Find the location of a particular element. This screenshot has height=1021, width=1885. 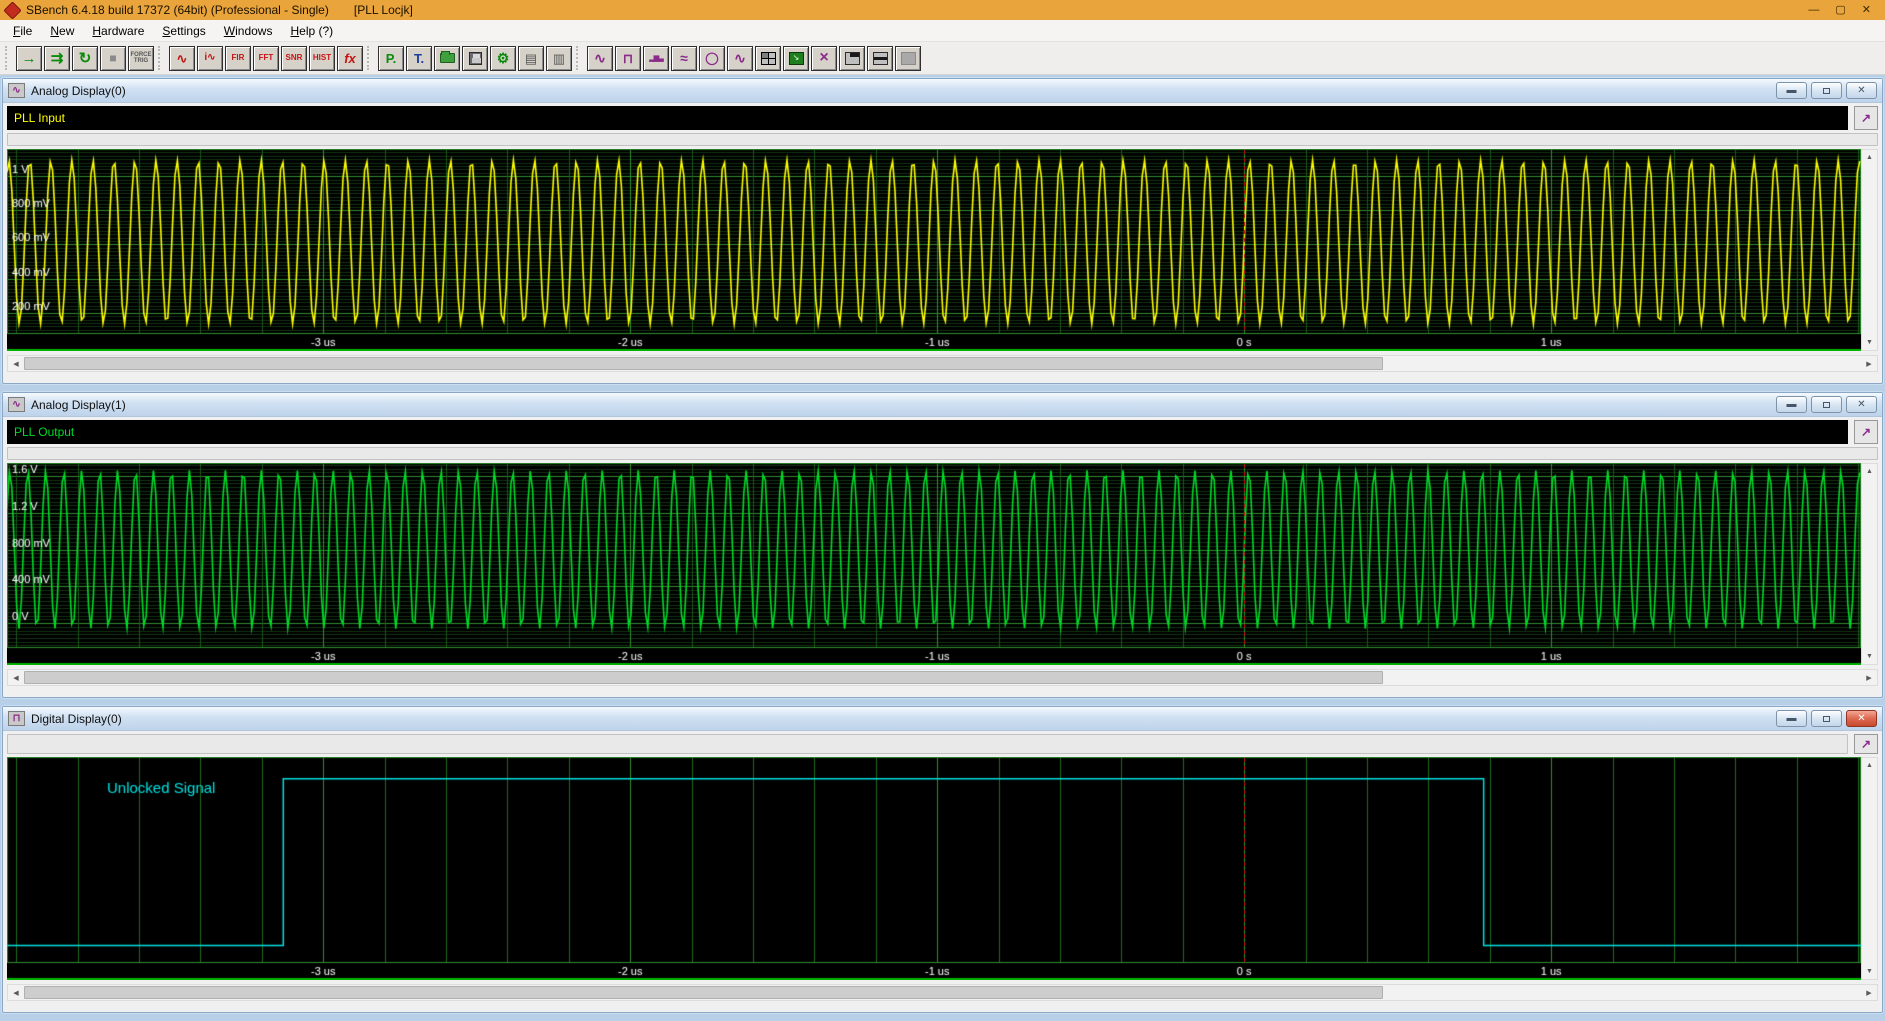

fft-icon: FFT is located at coordinates (266, 57).